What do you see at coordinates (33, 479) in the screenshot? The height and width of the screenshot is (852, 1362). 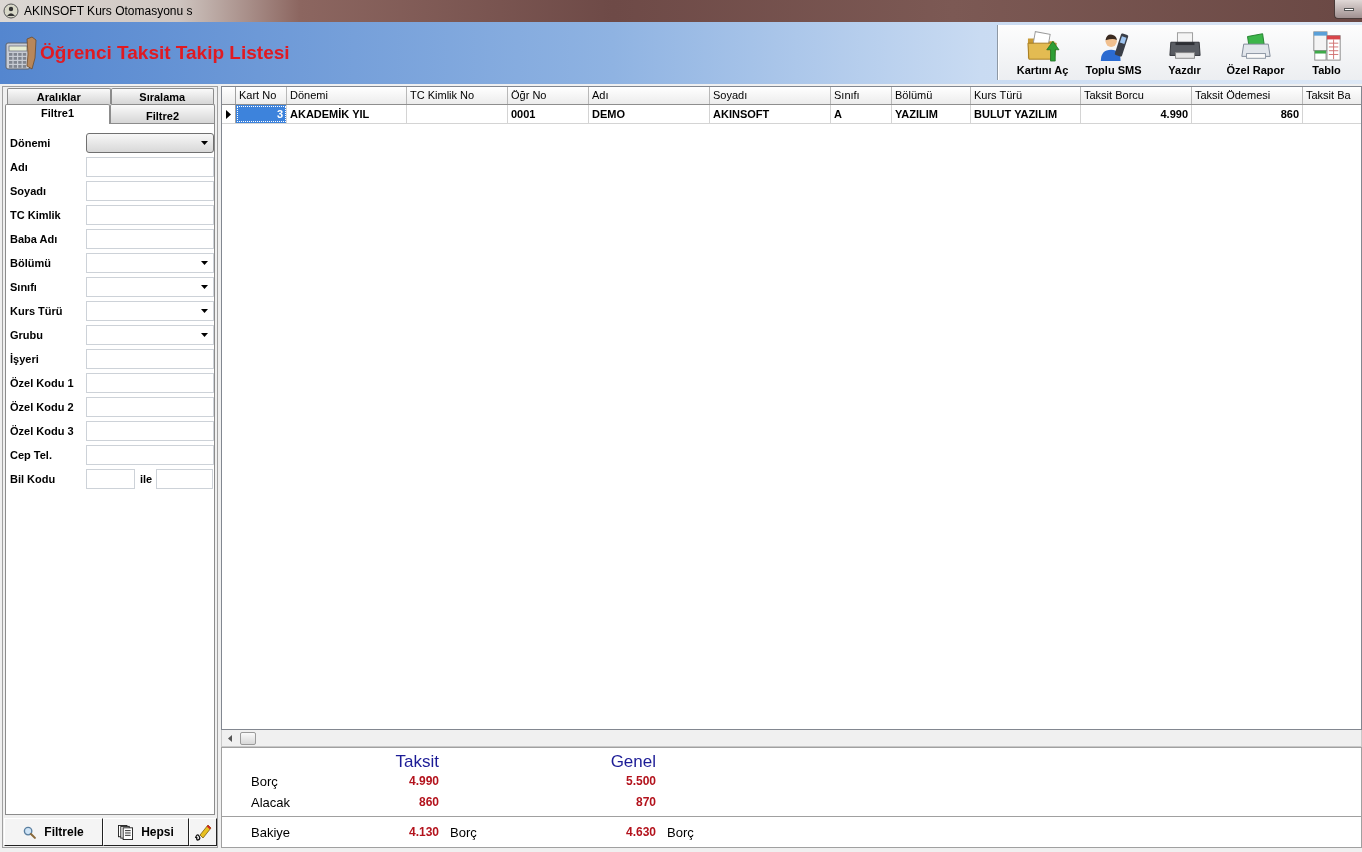 I see `field-label: Bil Kodu` at bounding box center [33, 479].